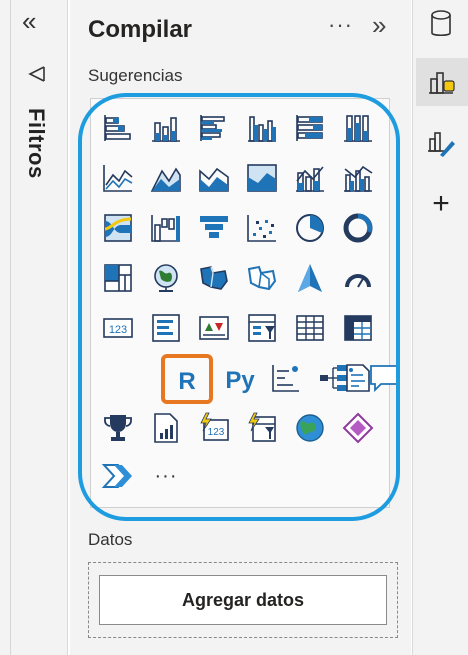  Describe the element at coordinates (441, 24) in the screenshot. I see `database-icon` at that location.